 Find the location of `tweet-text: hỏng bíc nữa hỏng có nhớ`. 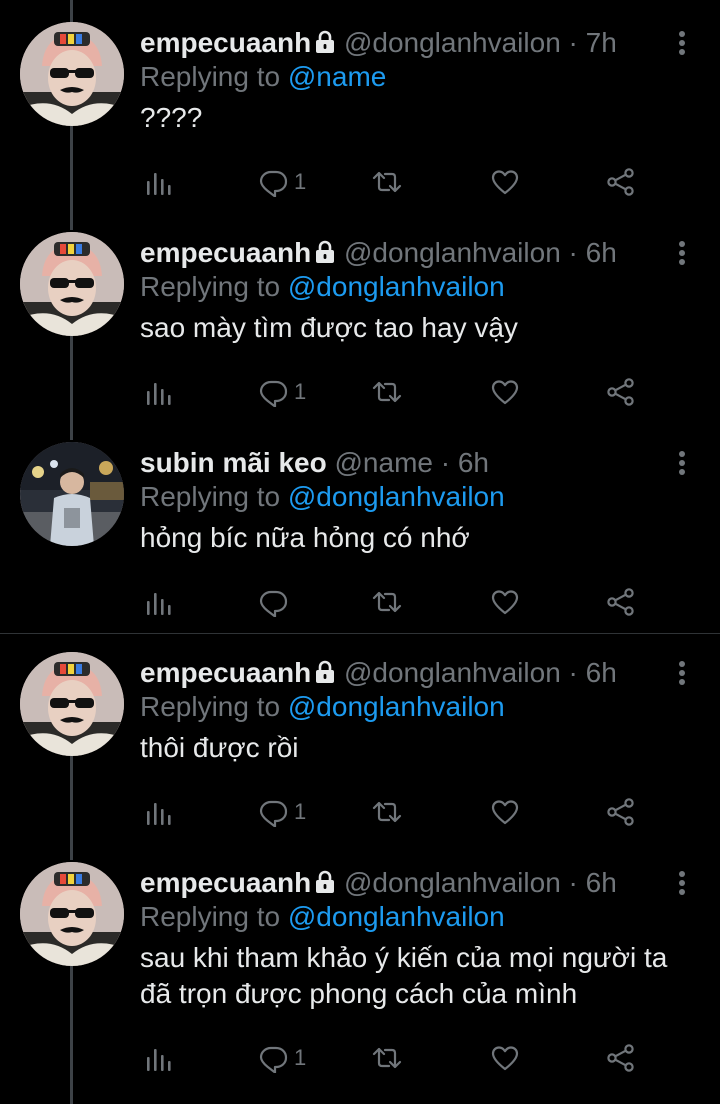

tweet-text: hỏng bíc nữa hỏng có nhớ is located at coordinates (305, 537).